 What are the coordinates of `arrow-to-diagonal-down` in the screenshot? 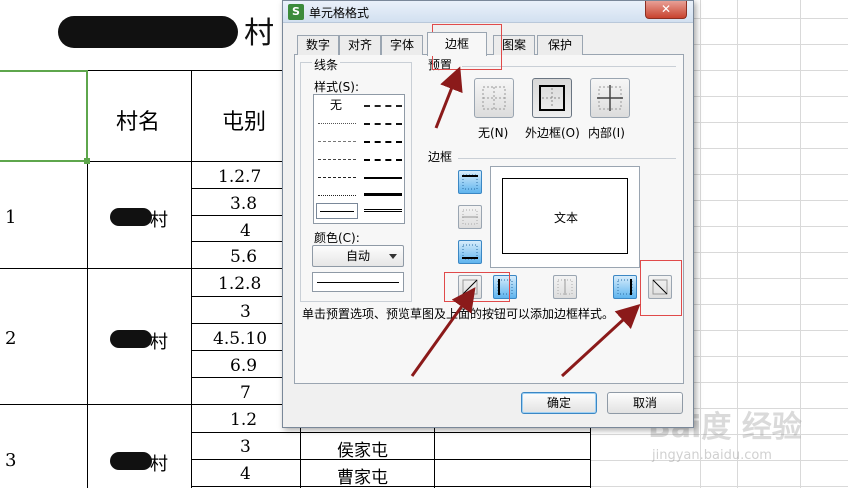 It's located at (600, 340).